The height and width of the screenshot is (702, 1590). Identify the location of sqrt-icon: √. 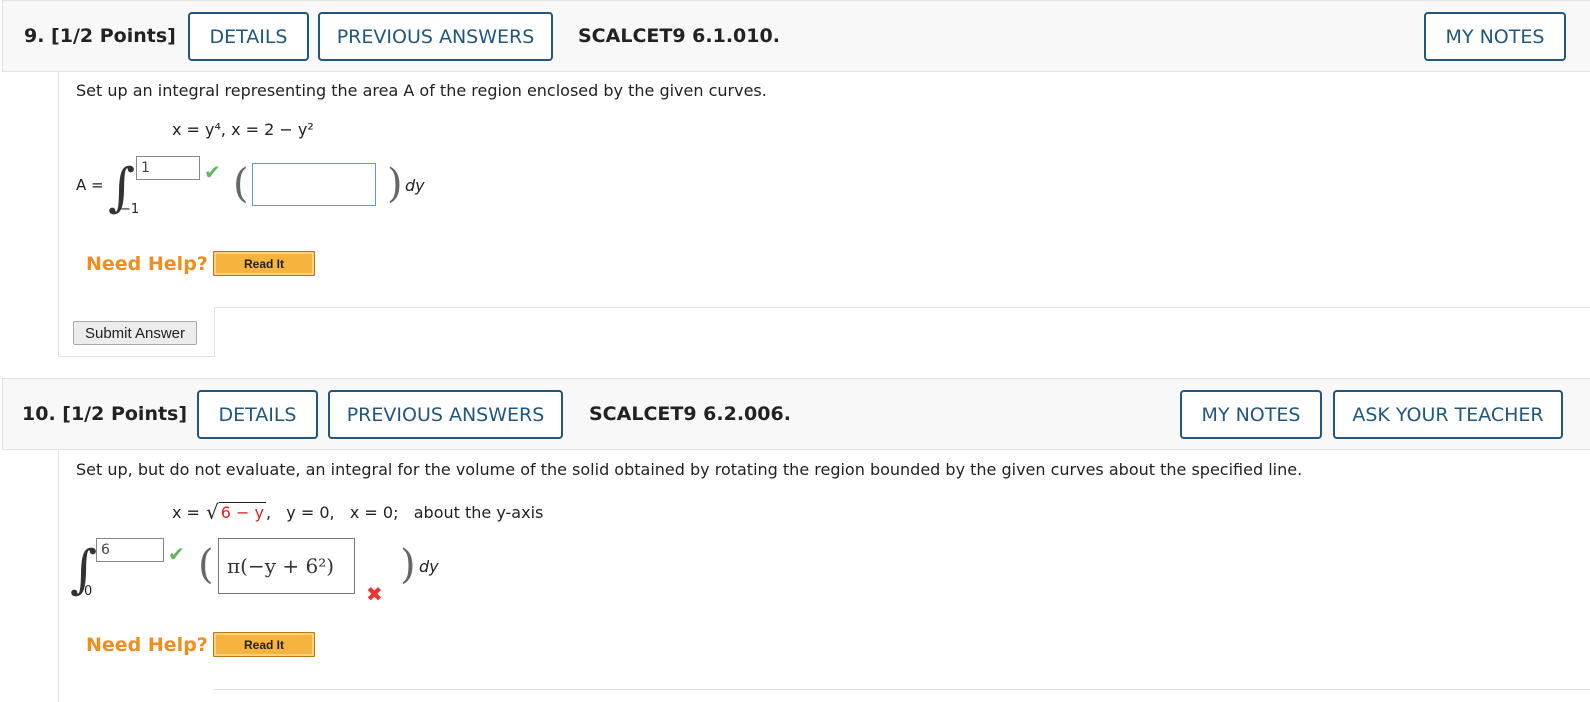
(212, 512).